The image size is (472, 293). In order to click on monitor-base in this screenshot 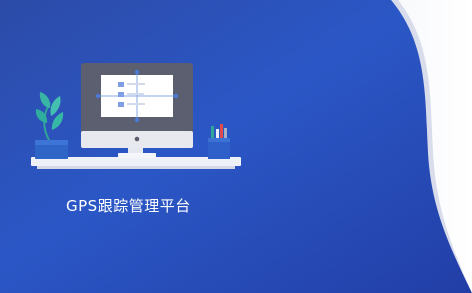, I will do `click(137, 155)`.